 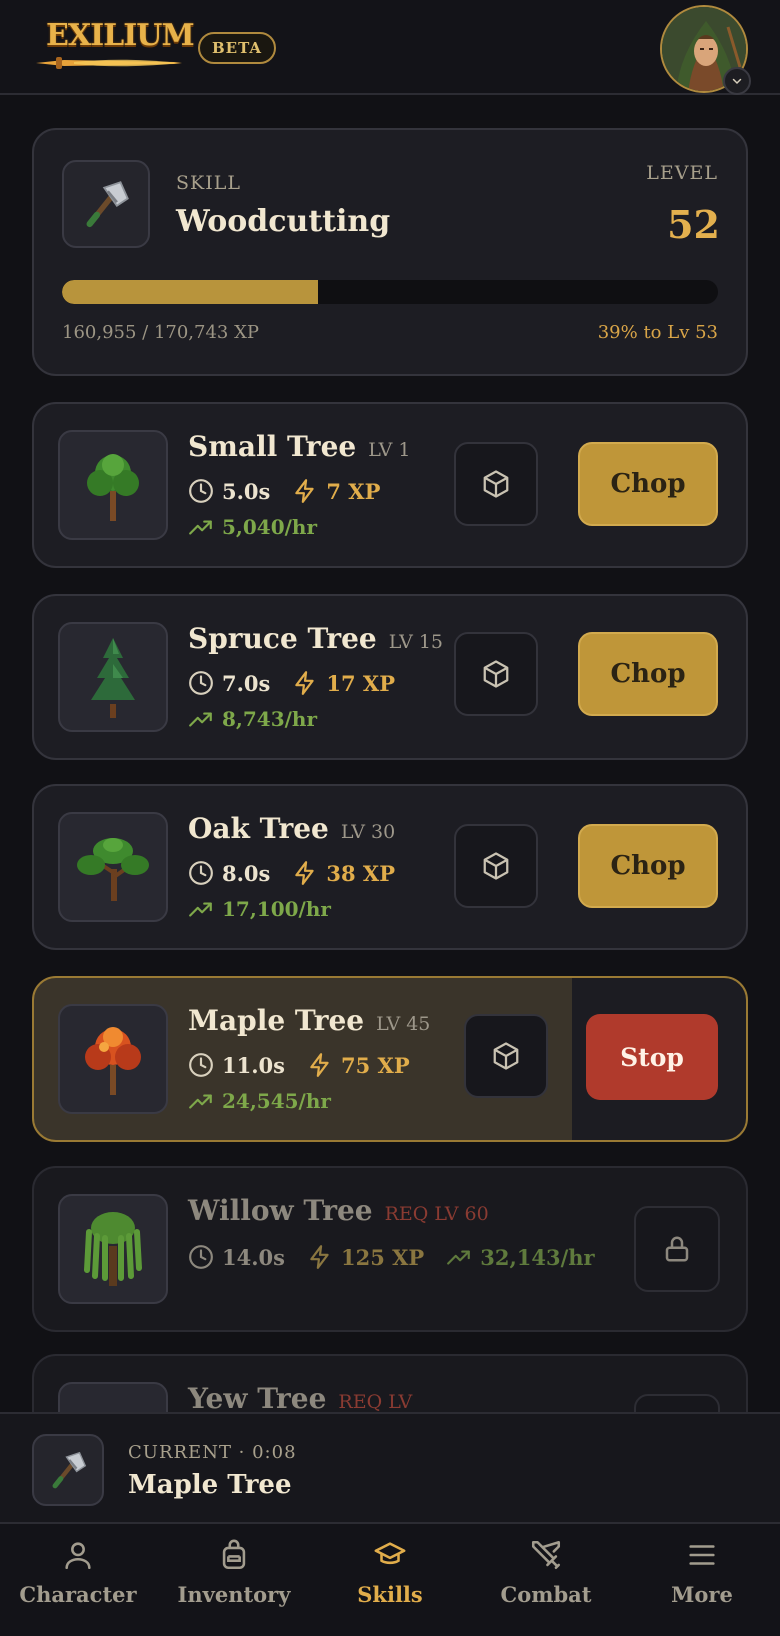 I want to click on logo-text: EXILIUM, so click(x=120, y=35).